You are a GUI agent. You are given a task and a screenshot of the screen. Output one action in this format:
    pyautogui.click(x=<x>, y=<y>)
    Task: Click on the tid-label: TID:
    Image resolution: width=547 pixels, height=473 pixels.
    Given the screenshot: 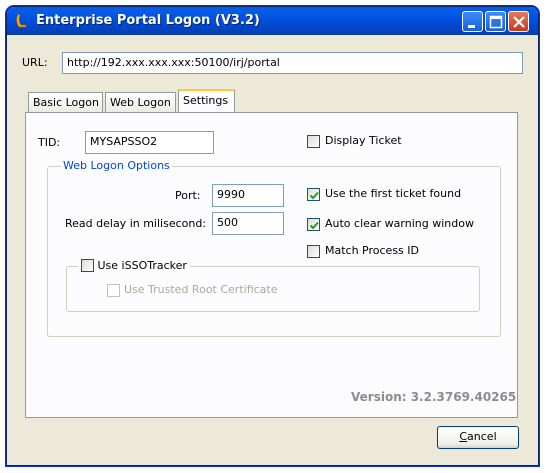 What is the action you would take?
    pyautogui.click(x=49, y=142)
    